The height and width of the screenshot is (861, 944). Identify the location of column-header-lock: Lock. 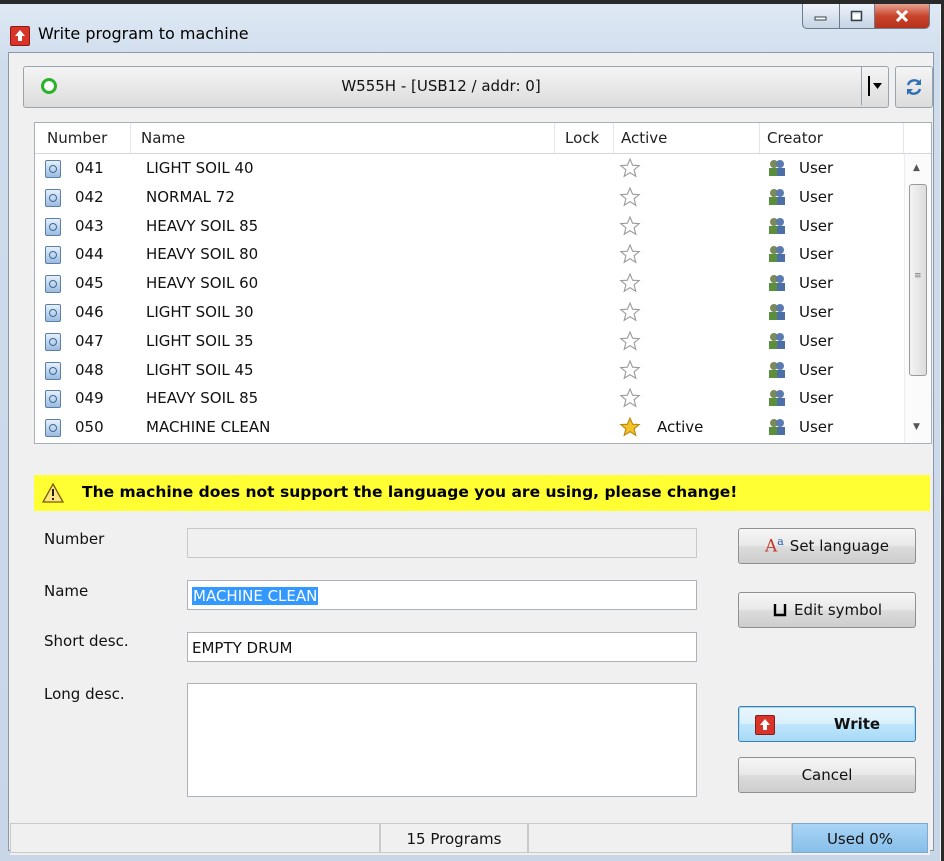
(582, 138).